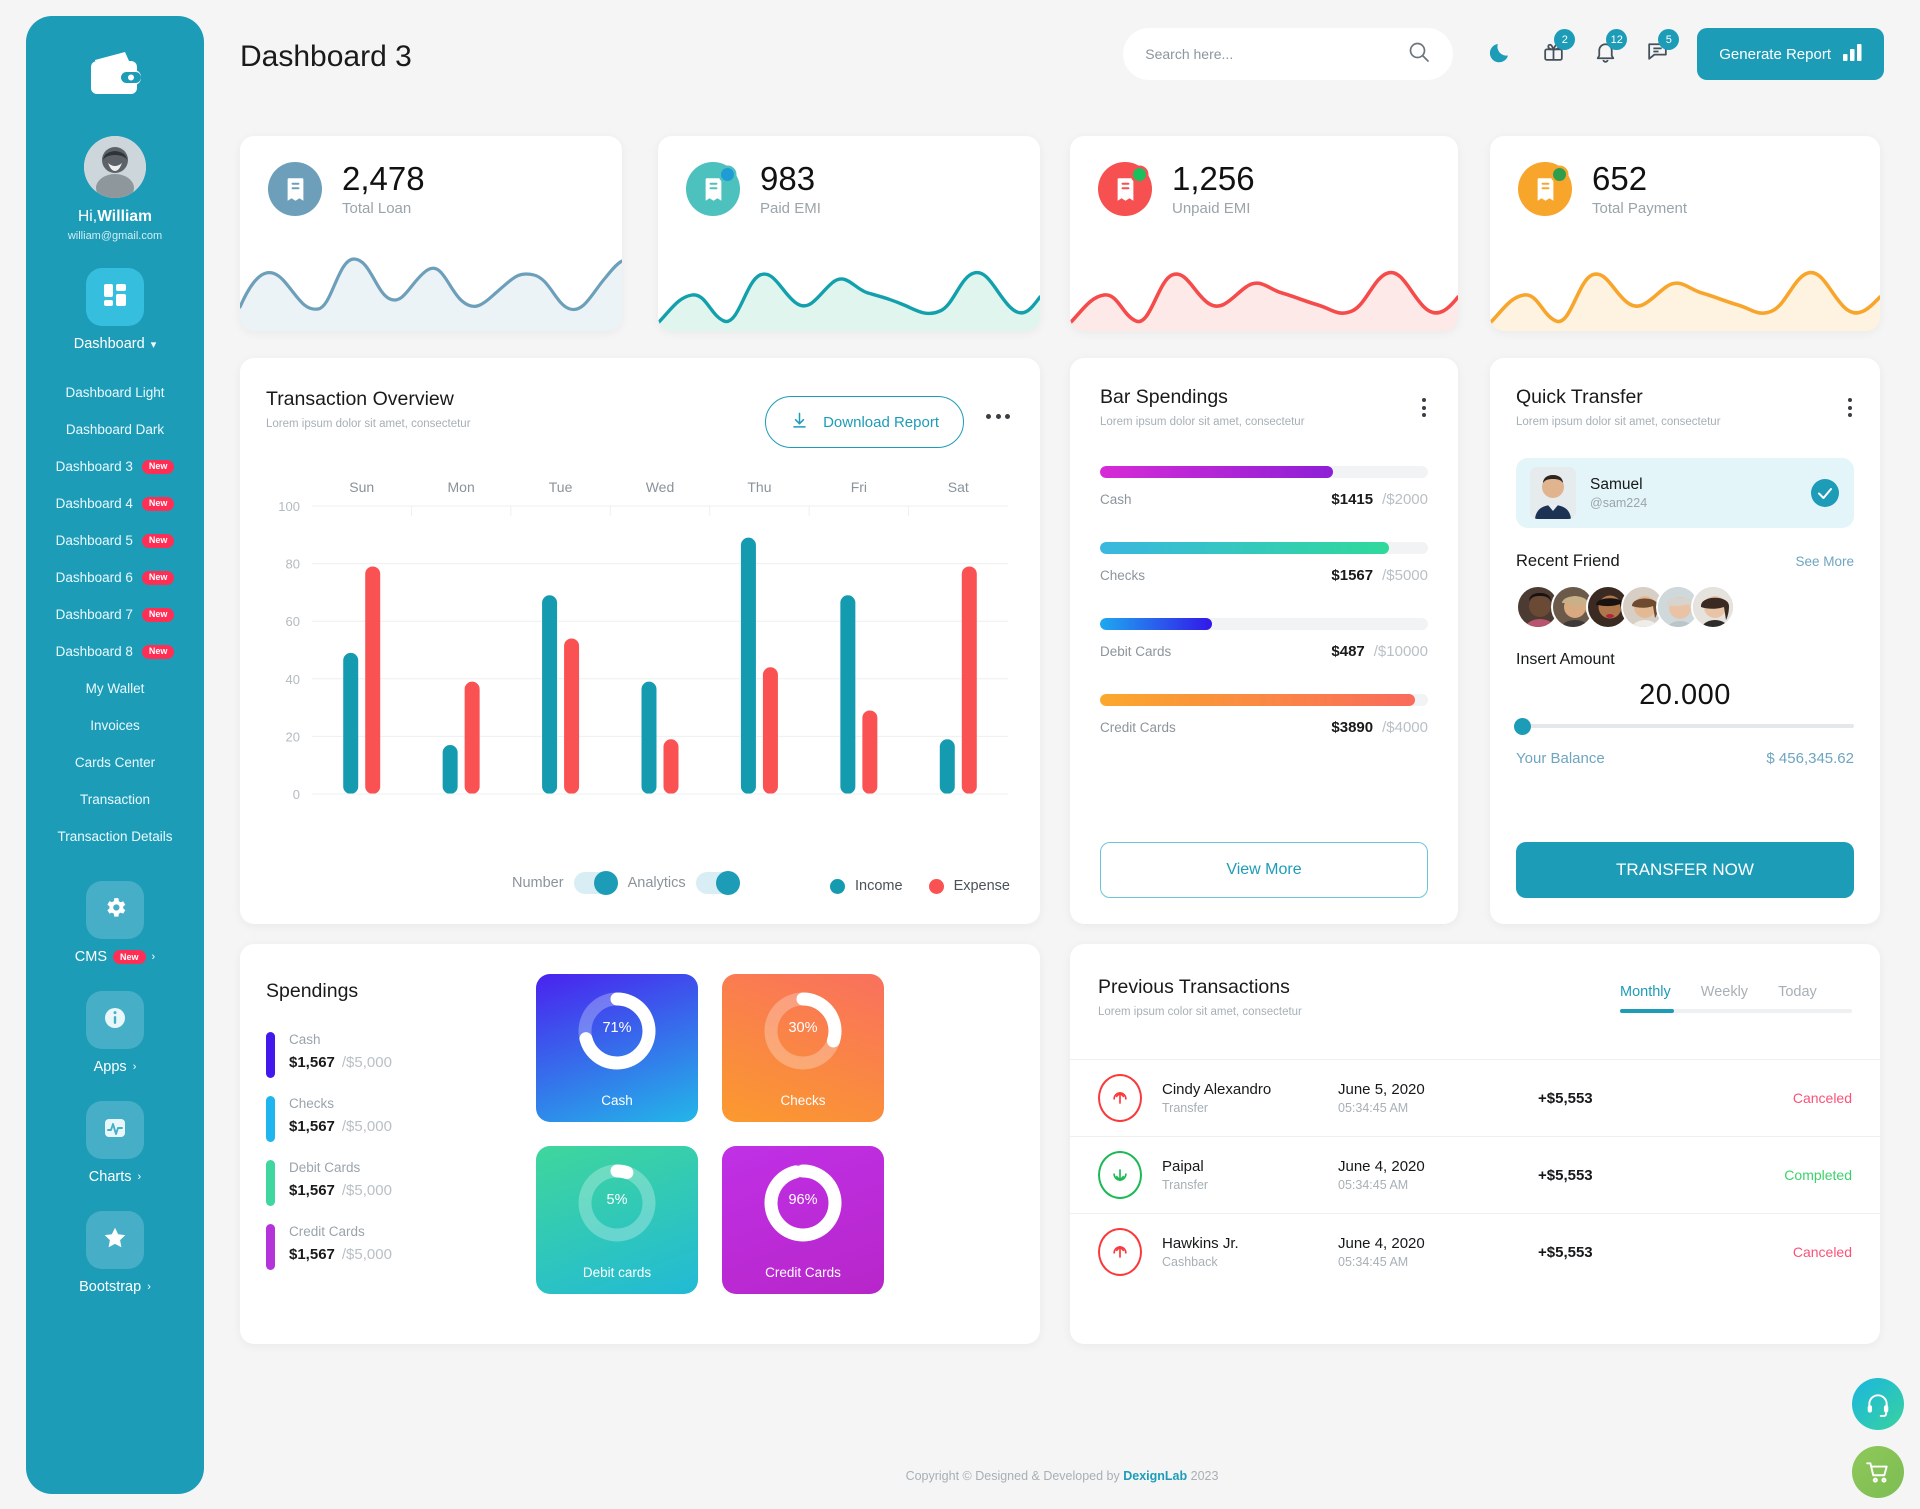 The height and width of the screenshot is (1509, 1920). Describe the element at coordinates (115, 725) in the screenshot. I see `sidebar-item-invoices: Invoices` at that location.